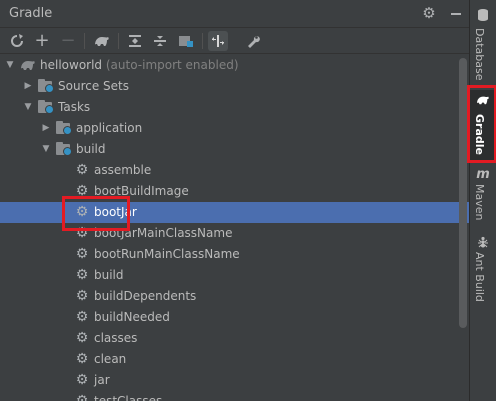 This screenshot has height=401, width=496. Describe the element at coordinates (479, 277) in the screenshot. I see `tab-ant-build-label: Ant Build` at that location.